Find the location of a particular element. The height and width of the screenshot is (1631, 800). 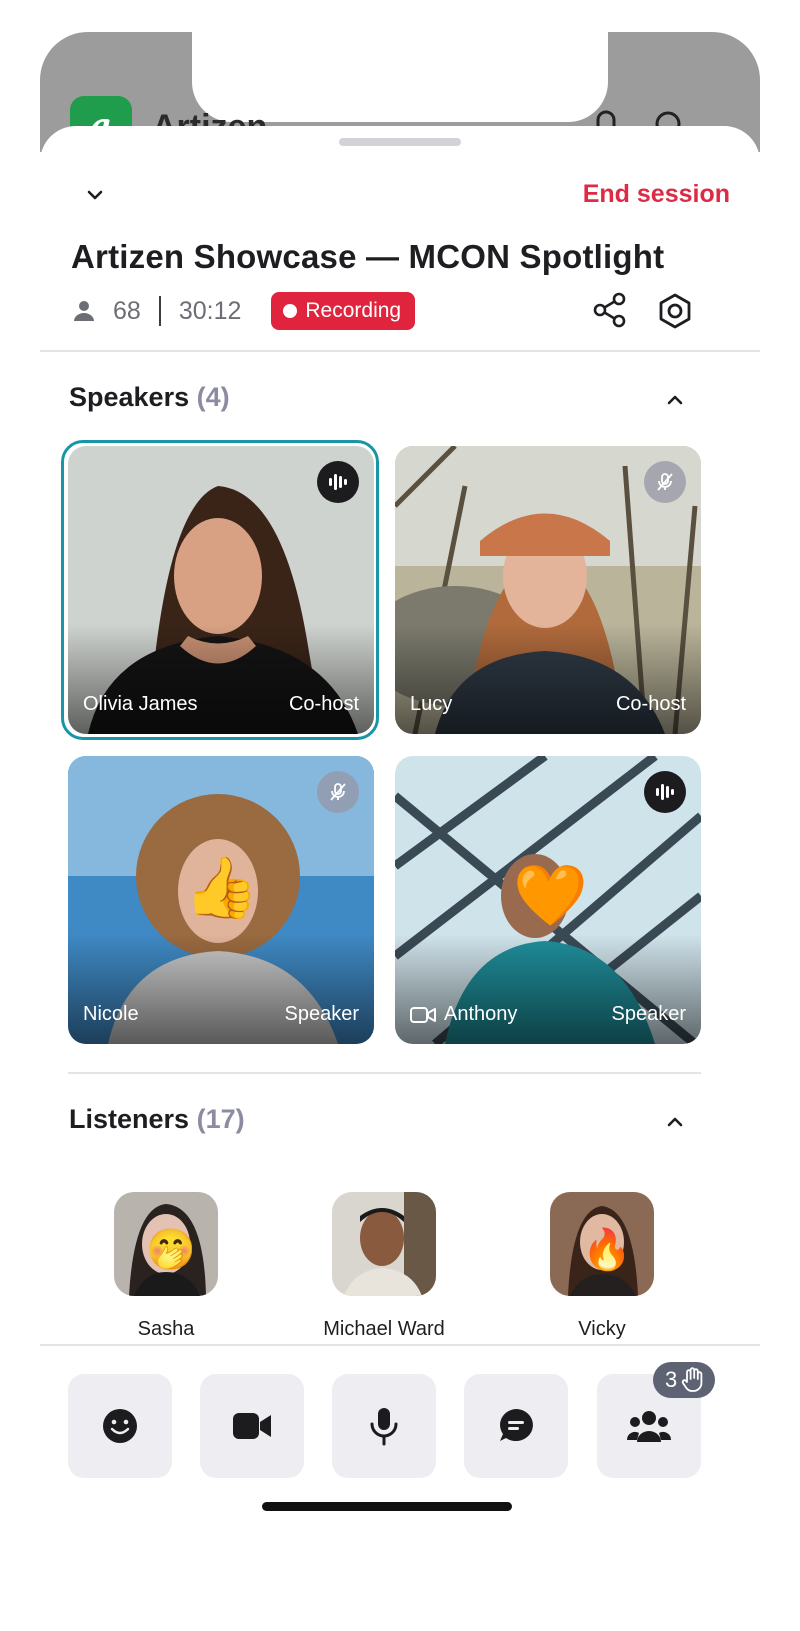

speaker-name: Anthony is located at coordinates (481, 1014).